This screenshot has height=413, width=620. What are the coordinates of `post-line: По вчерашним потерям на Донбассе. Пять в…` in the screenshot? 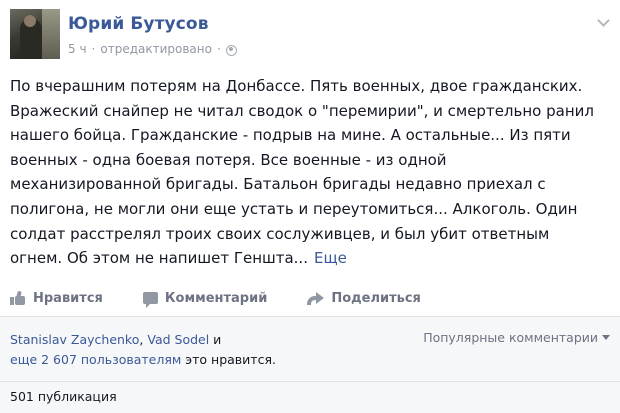 It's located at (296, 86).